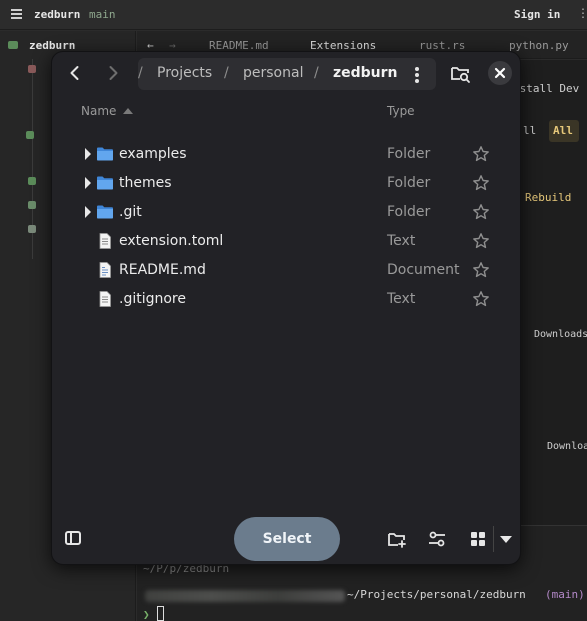 Image resolution: width=587 pixels, height=621 pixels. What do you see at coordinates (145, 183) in the screenshot?
I see `file-name: themes` at bounding box center [145, 183].